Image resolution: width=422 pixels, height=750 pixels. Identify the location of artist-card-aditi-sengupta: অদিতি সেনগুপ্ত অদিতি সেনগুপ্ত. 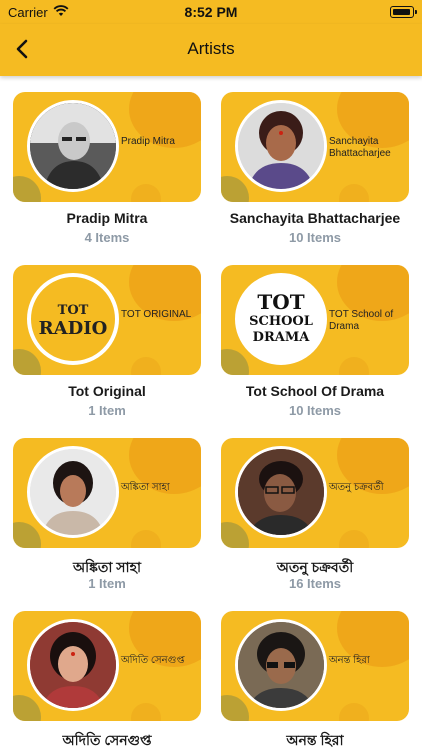
(107, 672).